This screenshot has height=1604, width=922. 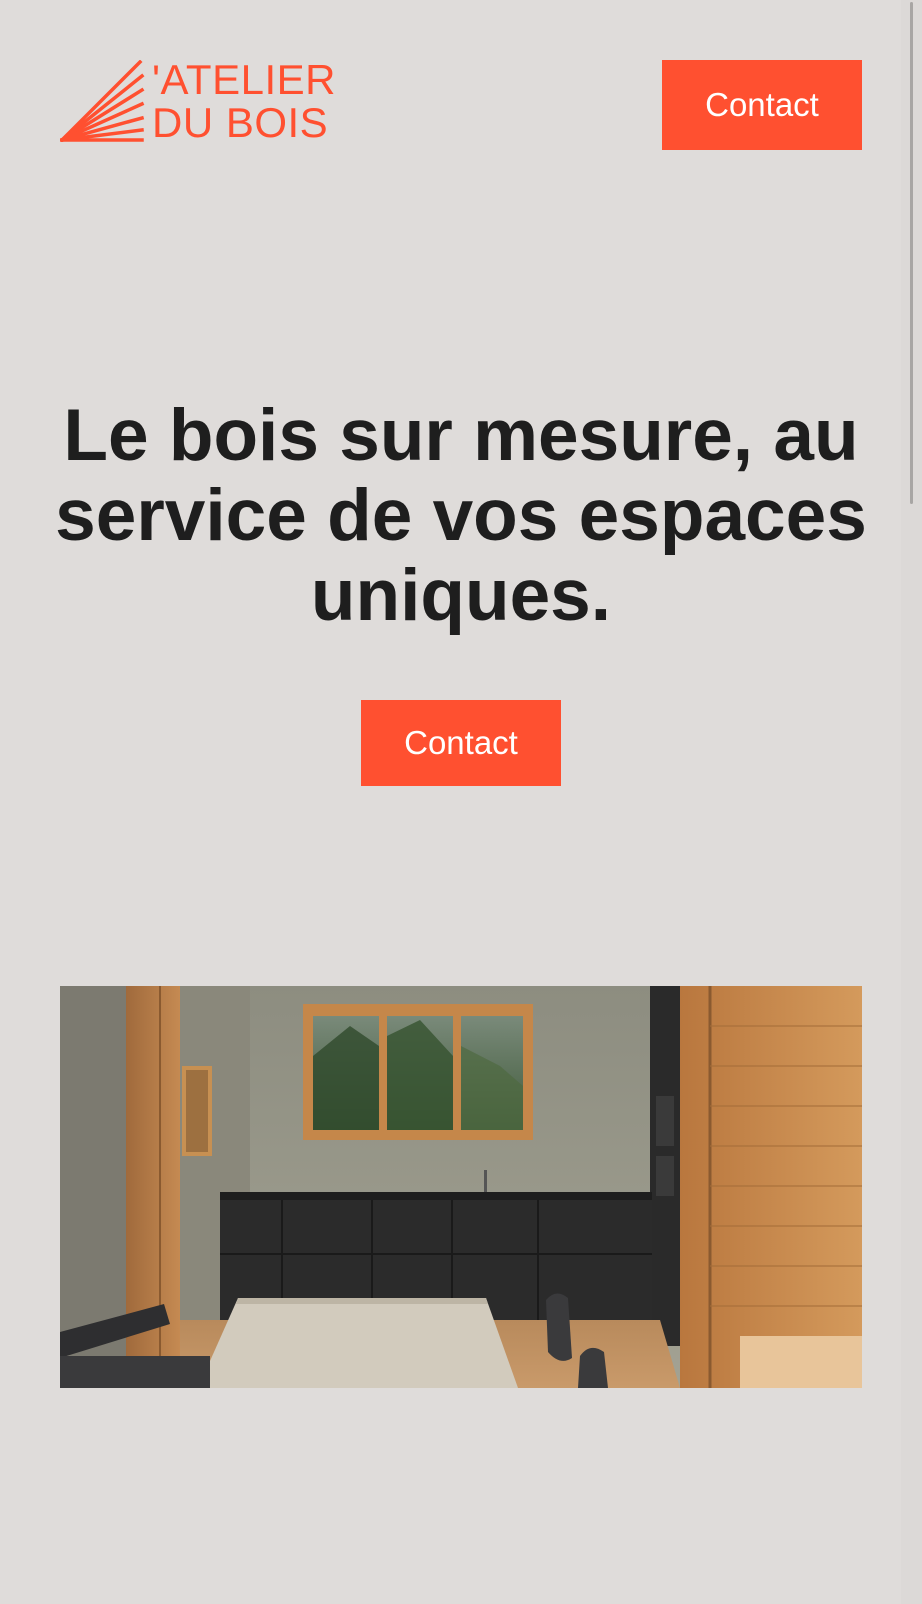 What do you see at coordinates (461, 743) in the screenshot?
I see `hero-contact-button: Contact` at bounding box center [461, 743].